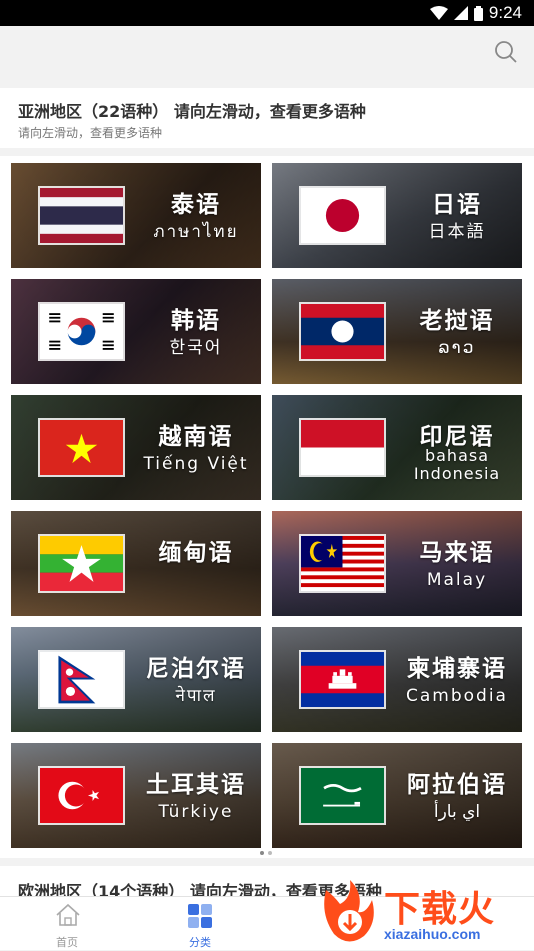 The width and height of the screenshot is (534, 951). Describe the element at coordinates (342, 563) in the screenshot. I see `malaysia-flag-icon` at that location.